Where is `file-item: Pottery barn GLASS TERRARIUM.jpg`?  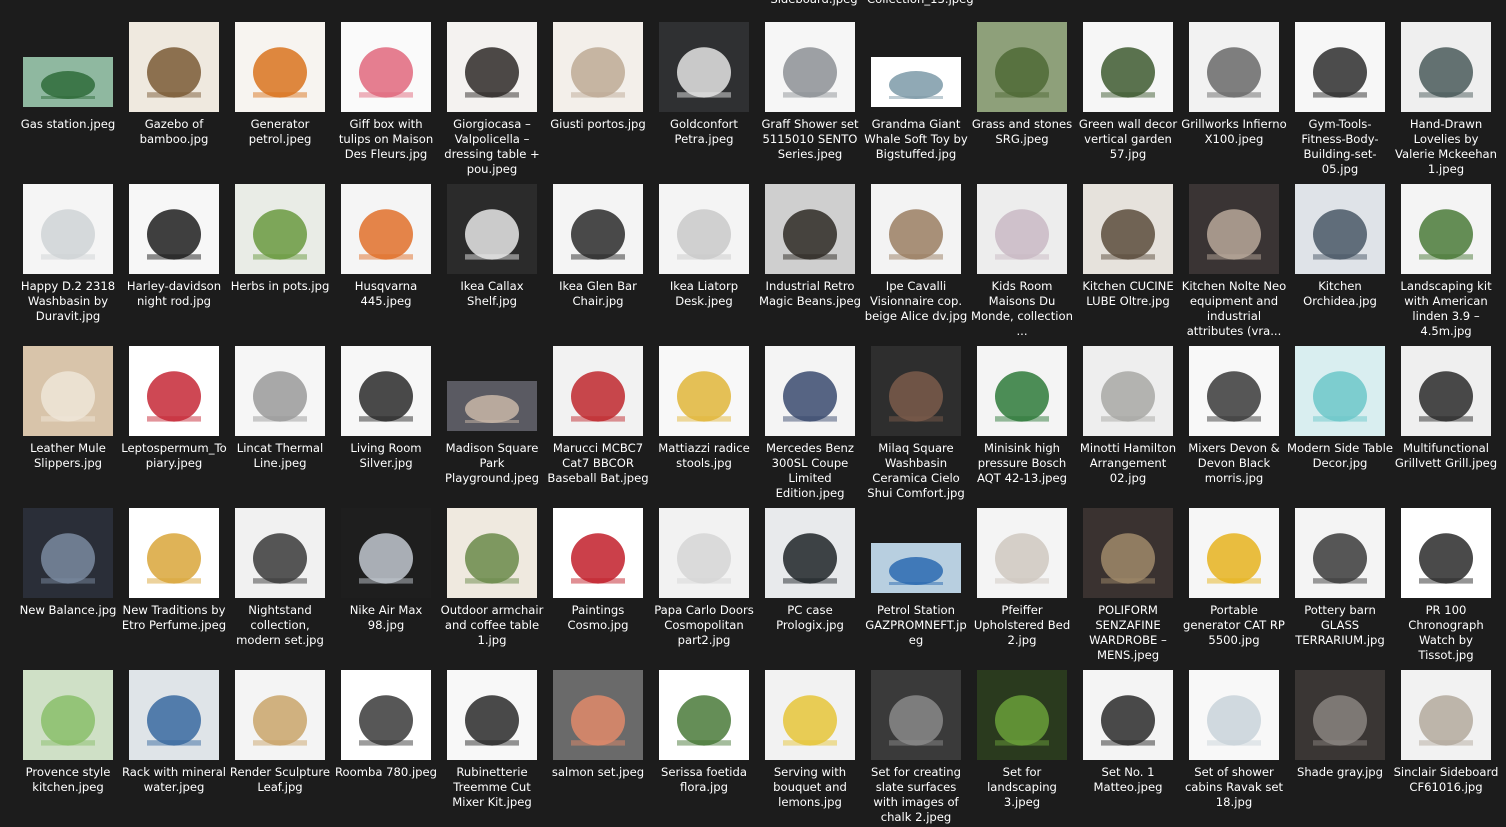 file-item: Pottery barn GLASS TERRARIUM.jpg is located at coordinates (1340, 584).